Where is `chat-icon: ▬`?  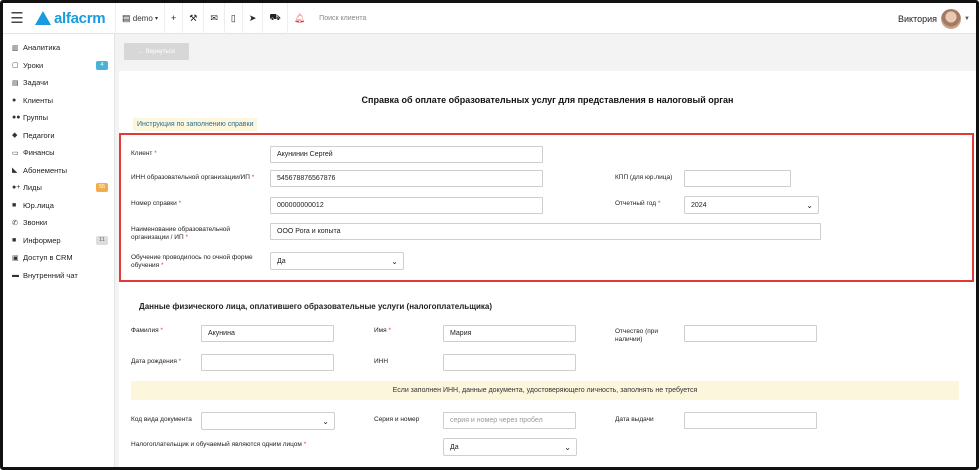
chat-icon: ▬ is located at coordinates (15, 275).